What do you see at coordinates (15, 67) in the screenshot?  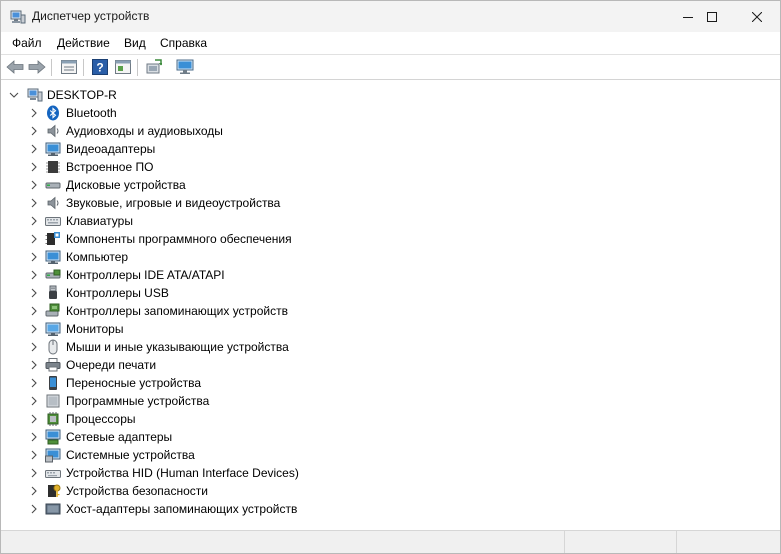 I see `back-button` at bounding box center [15, 67].